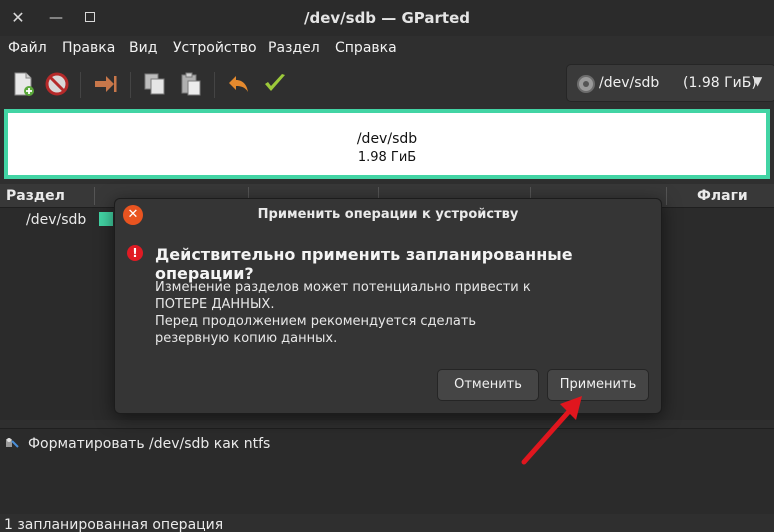  What do you see at coordinates (387, 523) in the screenshot?
I see `status-bar: 1 запланированная операция` at bounding box center [387, 523].